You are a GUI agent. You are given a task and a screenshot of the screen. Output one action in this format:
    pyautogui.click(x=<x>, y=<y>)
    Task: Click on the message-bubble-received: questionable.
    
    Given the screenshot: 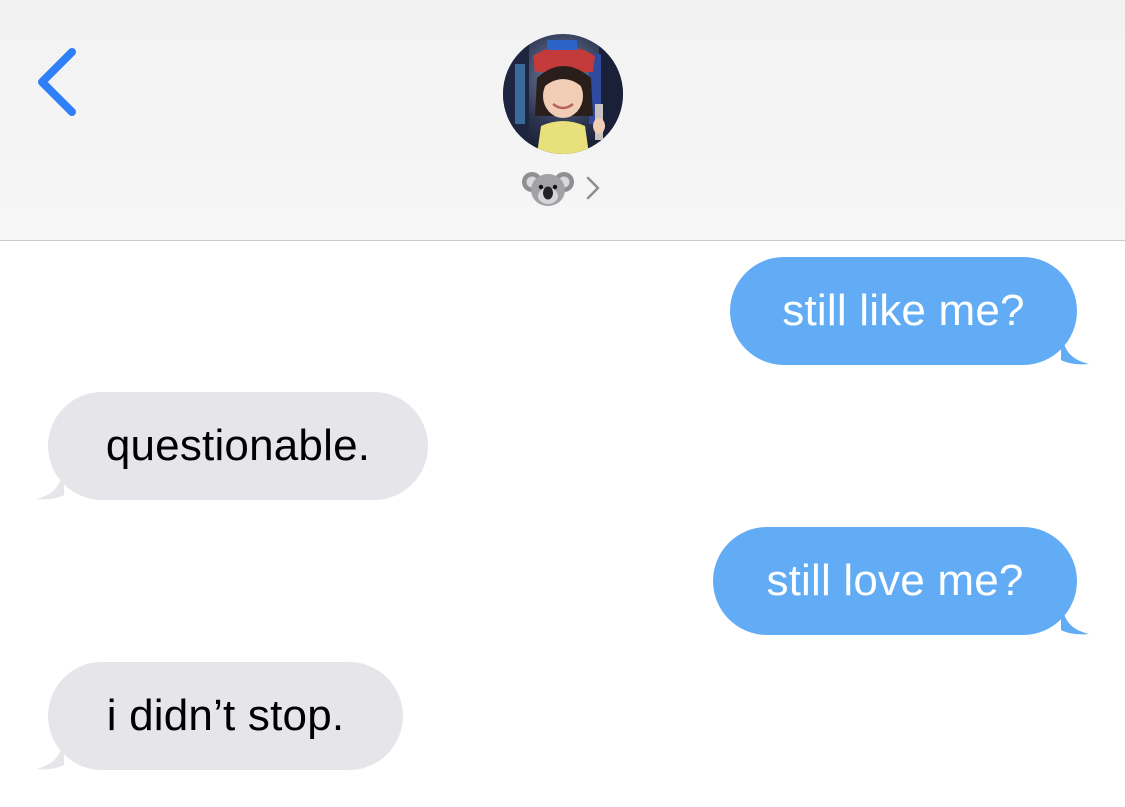 What is the action you would take?
    pyautogui.click(x=232, y=446)
    